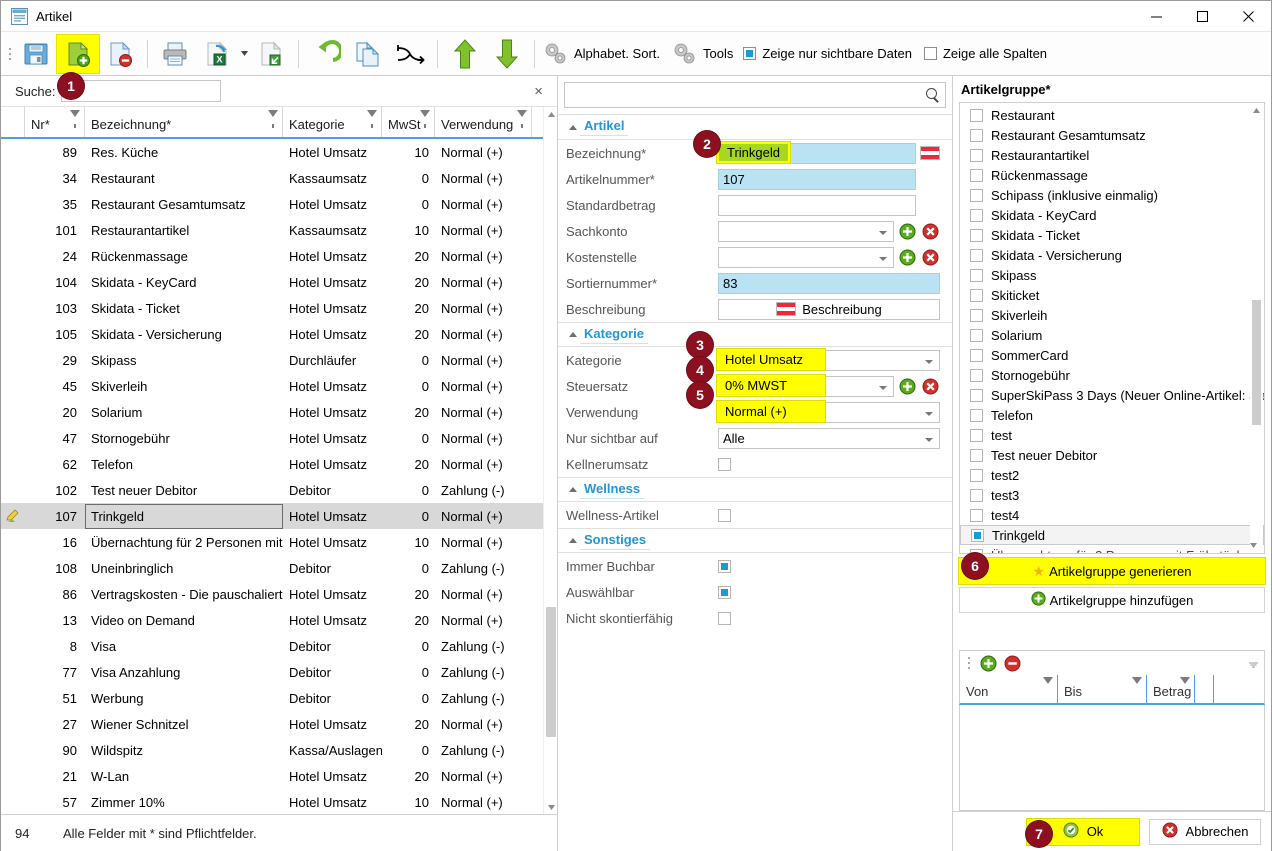 Image resolution: width=1272 pixels, height=851 pixels. I want to click on add-row-icon, so click(988, 663).